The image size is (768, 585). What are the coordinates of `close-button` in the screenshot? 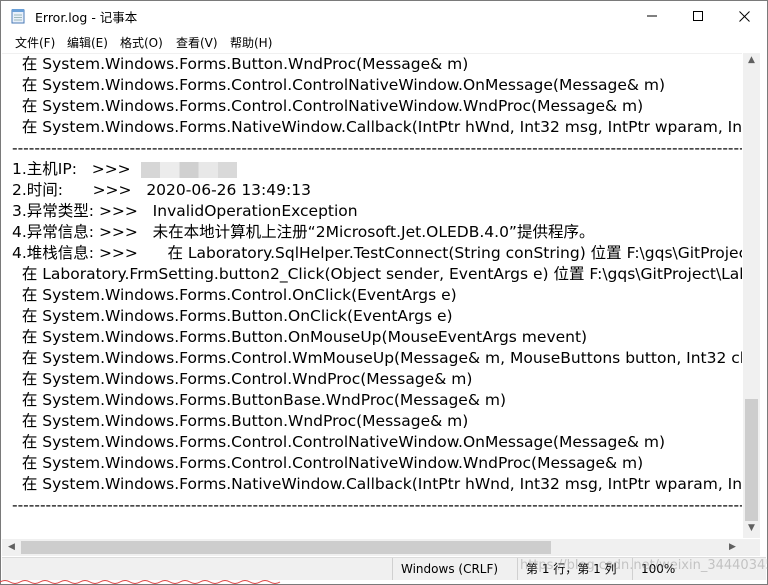 It's located at (744, 16).